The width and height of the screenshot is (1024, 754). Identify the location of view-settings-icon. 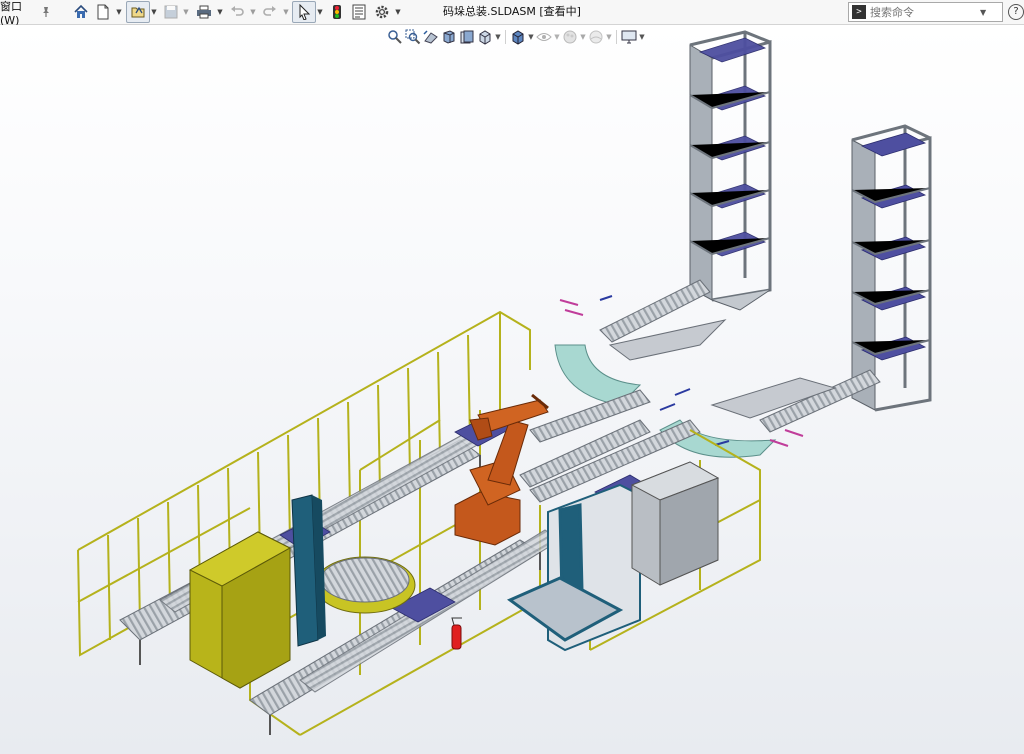
(629, 37).